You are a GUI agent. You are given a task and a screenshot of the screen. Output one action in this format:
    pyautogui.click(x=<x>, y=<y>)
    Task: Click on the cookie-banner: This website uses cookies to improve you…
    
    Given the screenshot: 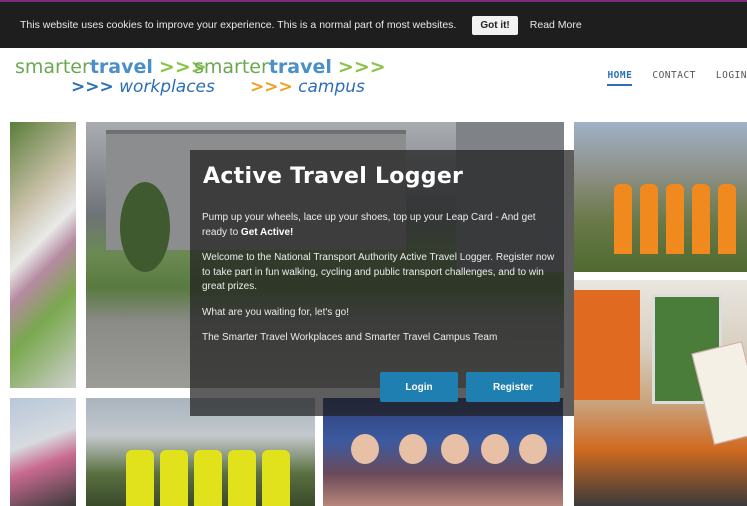 What is the action you would take?
    pyautogui.click(x=373, y=24)
    